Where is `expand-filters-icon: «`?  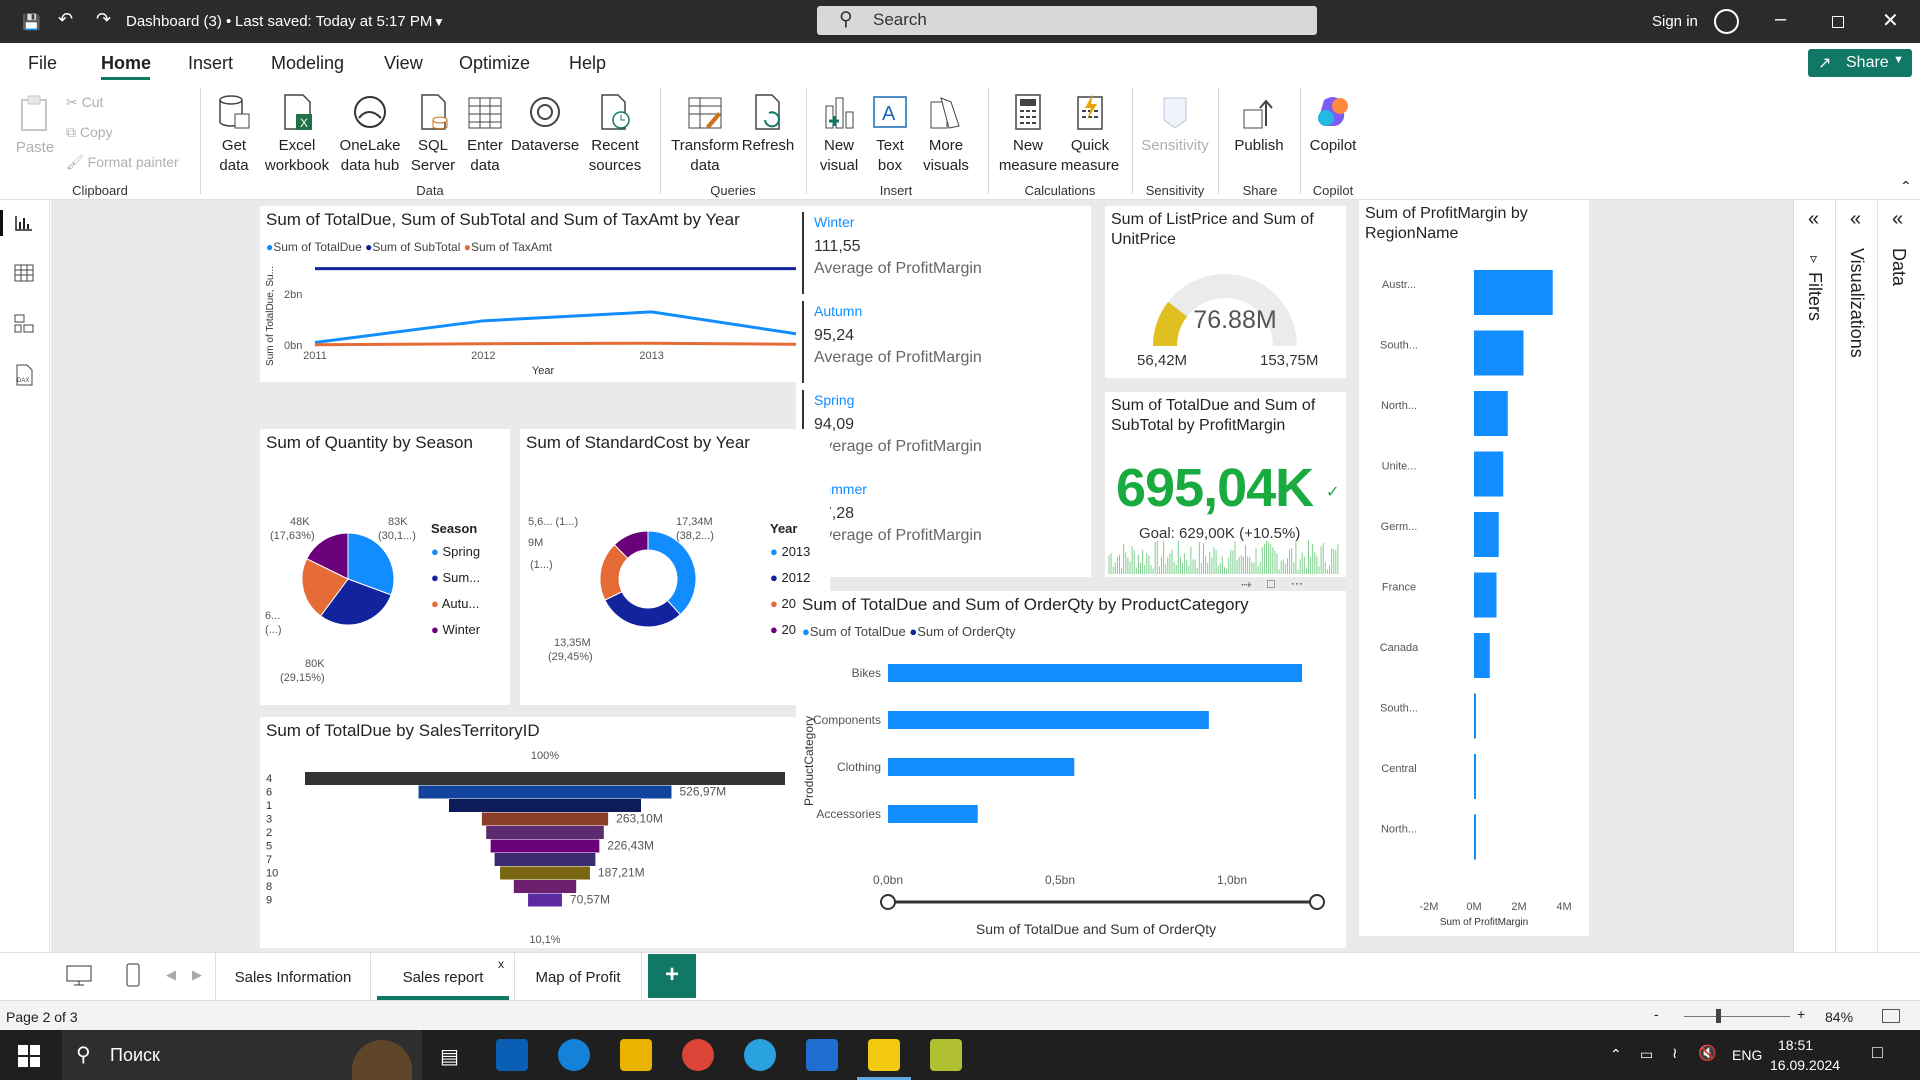
expand-filters-icon: « is located at coordinates (1813, 219).